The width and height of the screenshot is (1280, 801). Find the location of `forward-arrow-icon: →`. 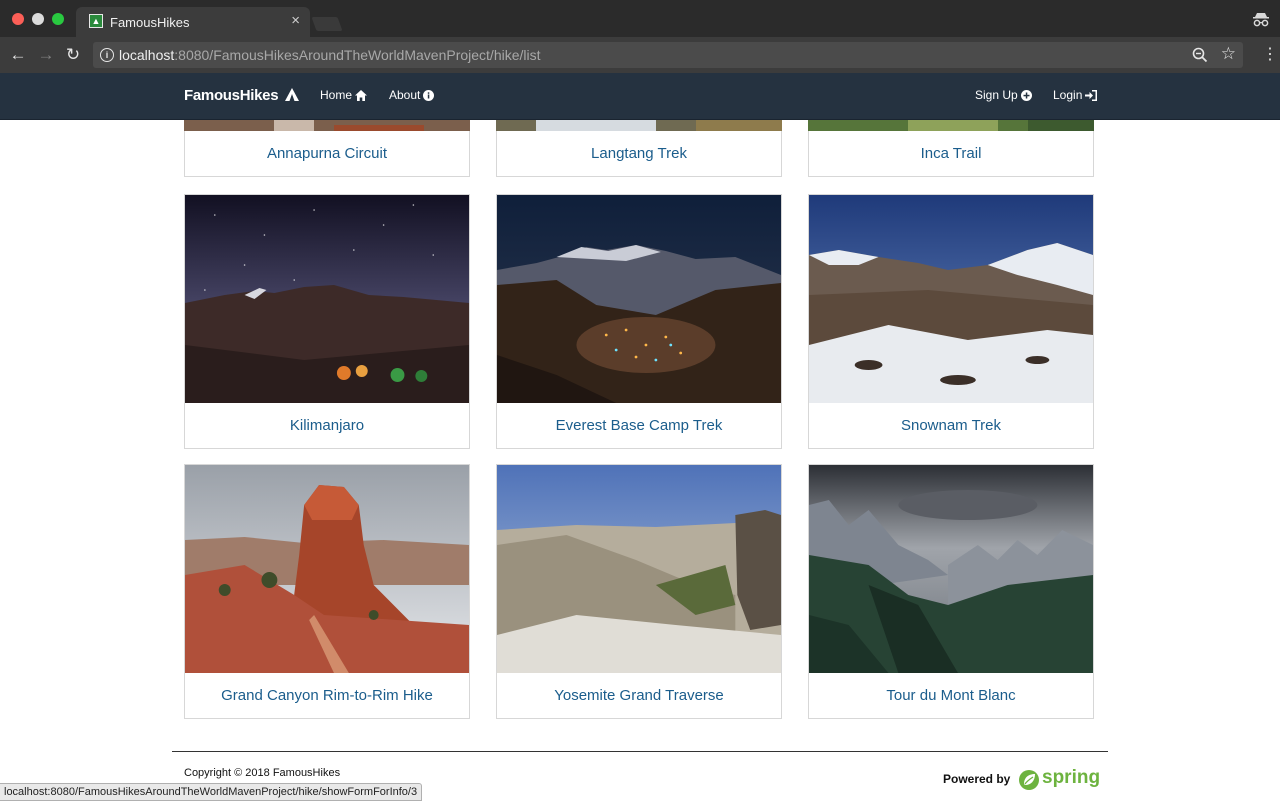

forward-arrow-icon: → is located at coordinates (46, 55).